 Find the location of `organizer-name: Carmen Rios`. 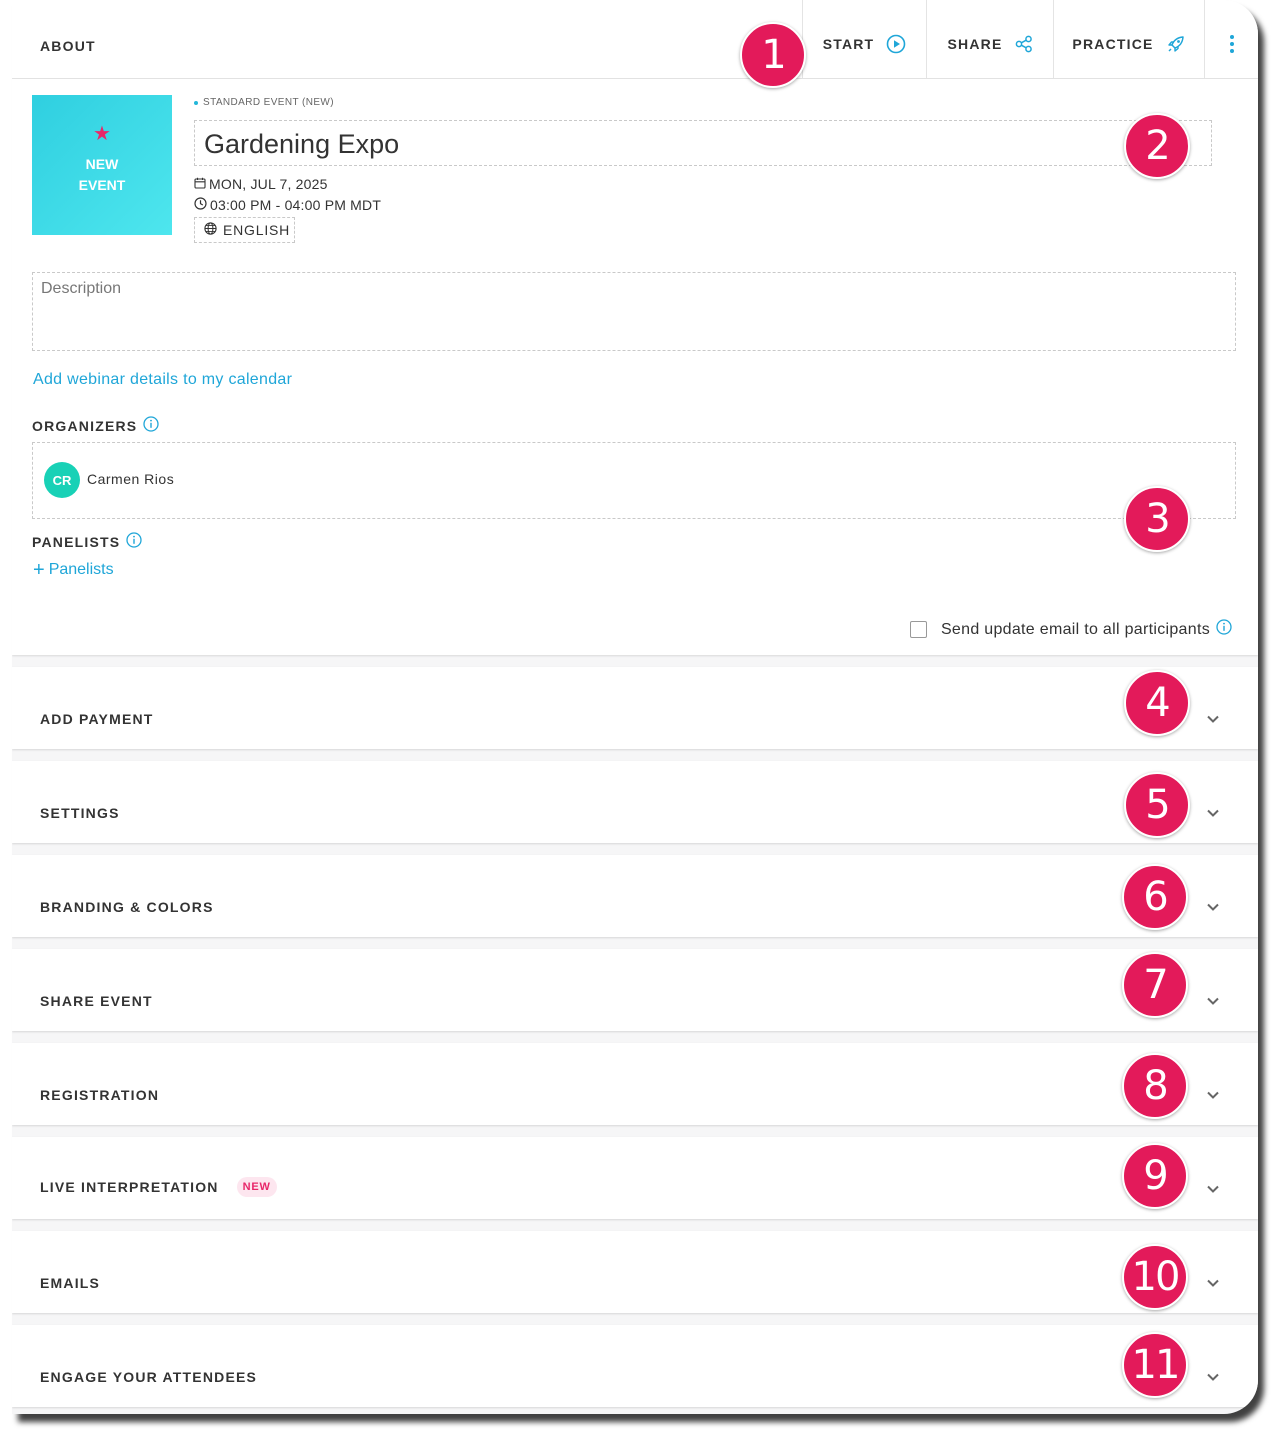

organizer-name: Carmen Rios is located at coordinates (131, 479).